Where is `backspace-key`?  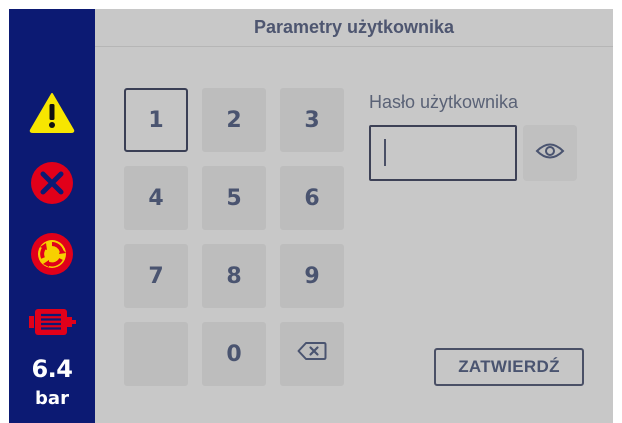 backspace-key is located at coordinates (312, 354).